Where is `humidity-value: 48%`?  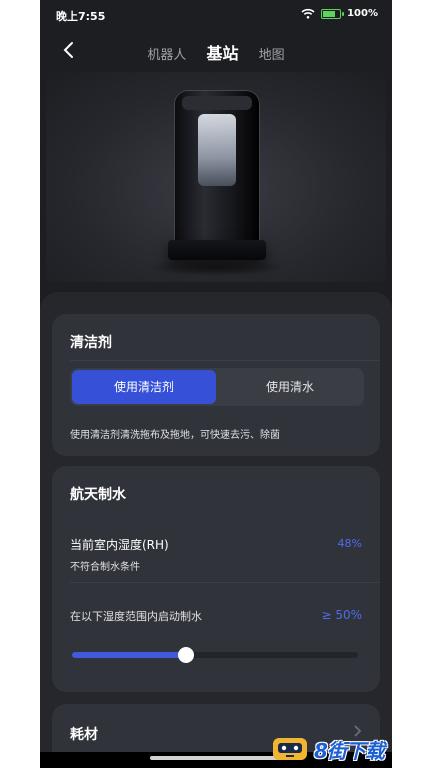 humidity-value: 48% is located at coordinates (349, 543).